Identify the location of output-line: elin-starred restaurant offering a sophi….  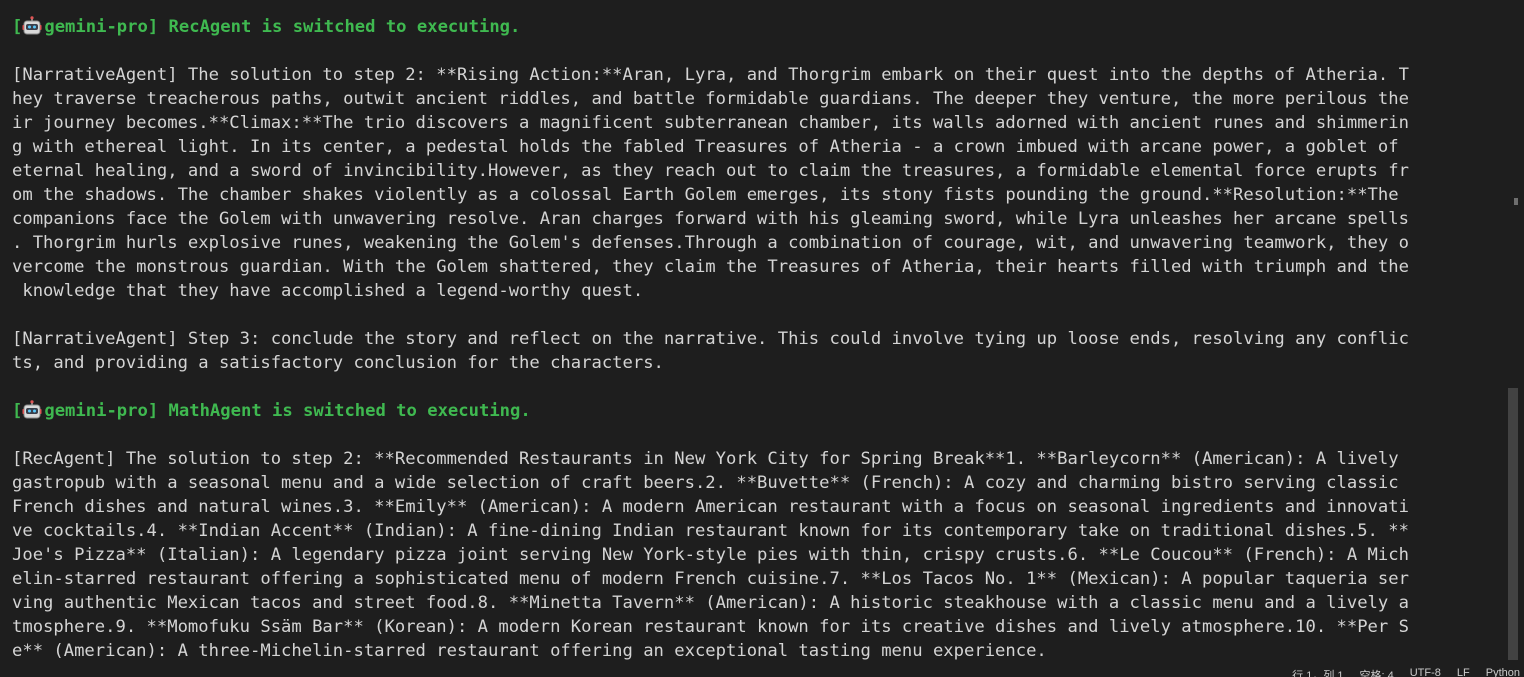
(710, 579).